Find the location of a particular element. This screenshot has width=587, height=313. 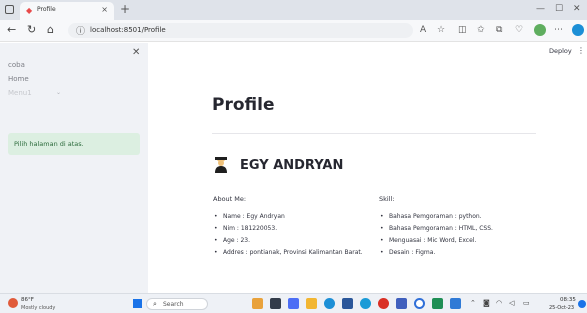

maximize-icon: ☐ is located at coordinates (559, 9).